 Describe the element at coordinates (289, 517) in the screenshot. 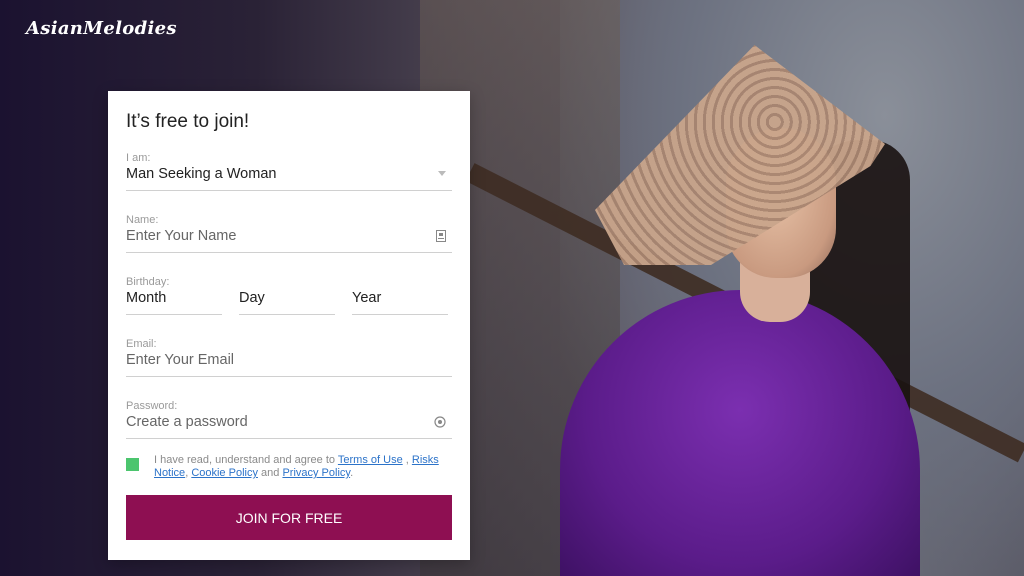

I see `join-button: JOIN FOR FREE` at that location.